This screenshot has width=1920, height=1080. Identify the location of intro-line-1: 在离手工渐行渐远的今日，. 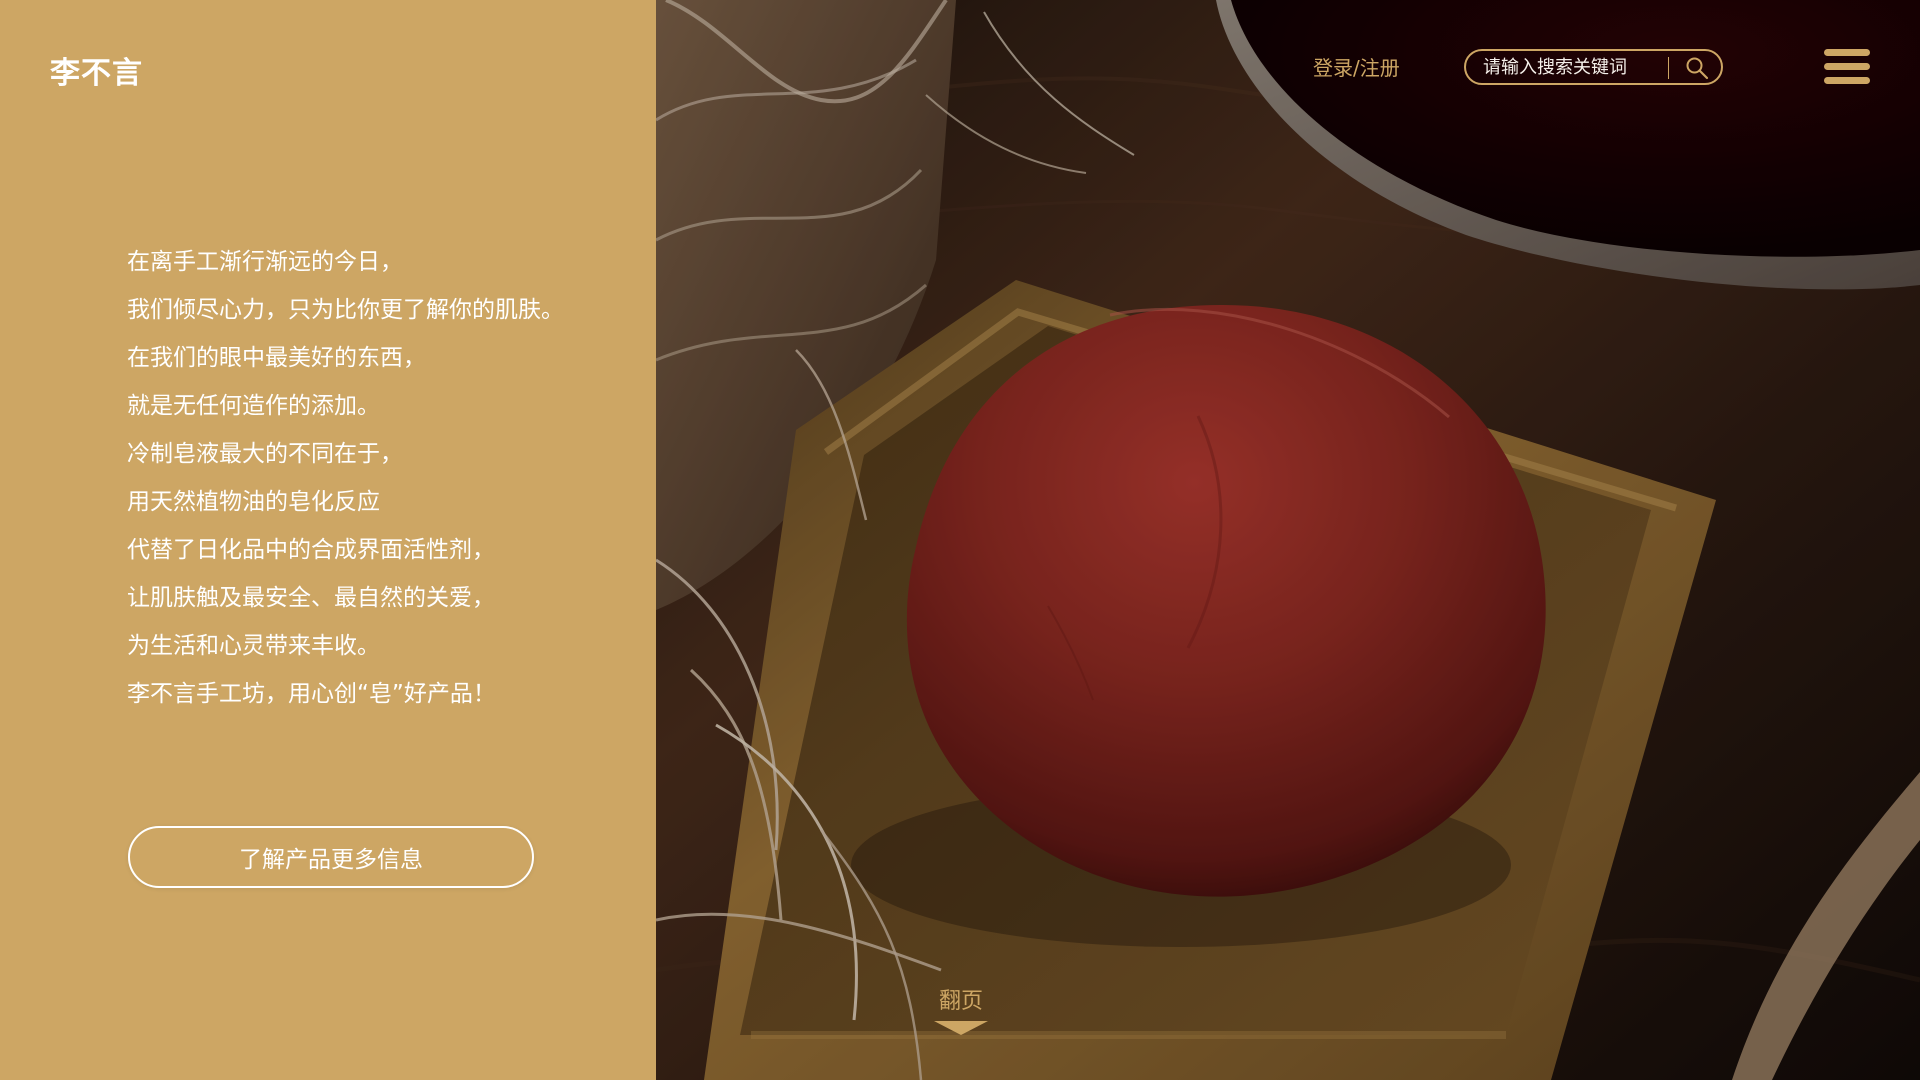
(265, 262).